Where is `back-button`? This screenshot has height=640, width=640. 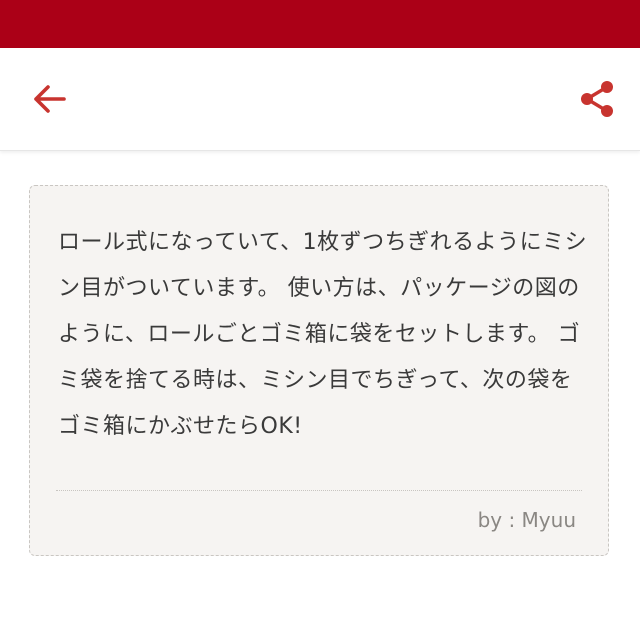
back-button is located at coordinates (49, 99).